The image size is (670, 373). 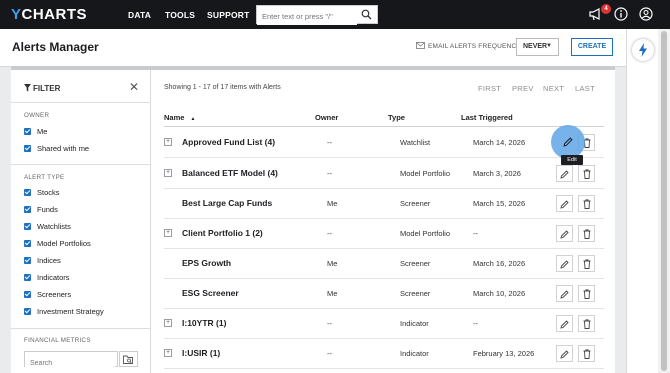 What do you see at coordinates (606, 9) in the screenshot?
I see `notification-badge: 4` at bounding box center [606, 9].